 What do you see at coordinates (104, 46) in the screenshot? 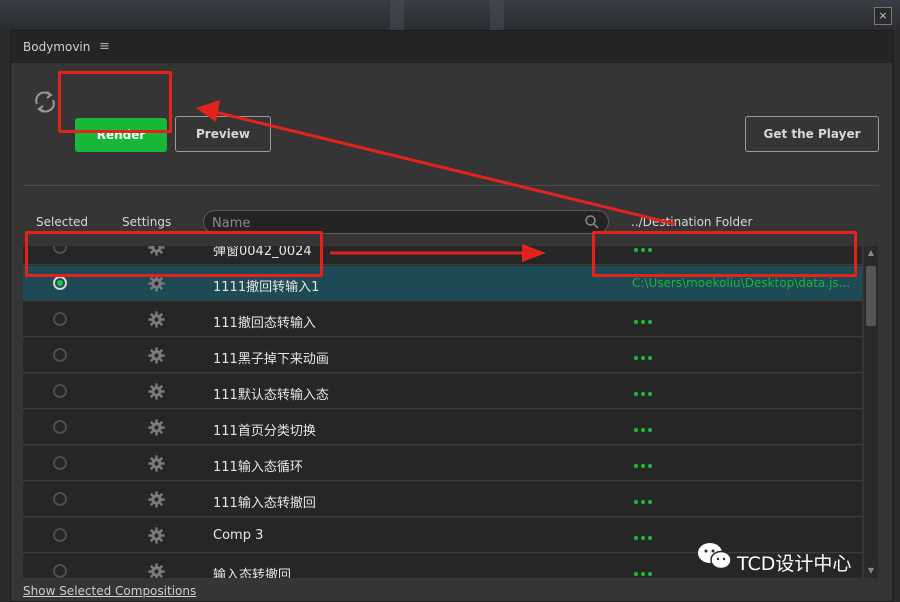
I see `panel-menu-icon: ≡` at bounding box center [104, 46].